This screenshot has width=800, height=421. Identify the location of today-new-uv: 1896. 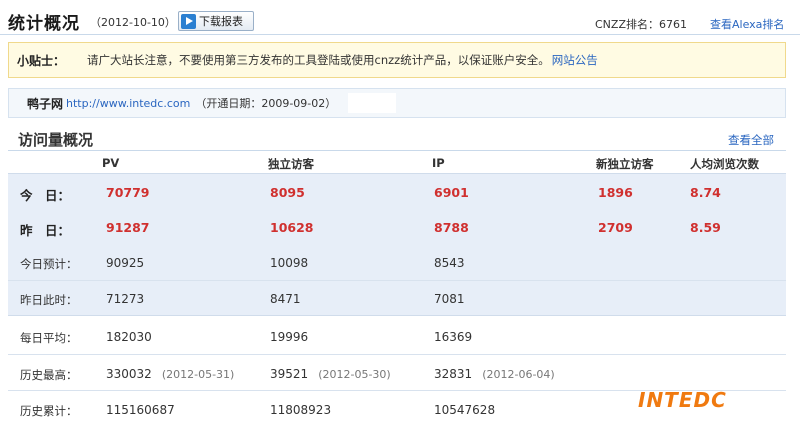
(615, 192).